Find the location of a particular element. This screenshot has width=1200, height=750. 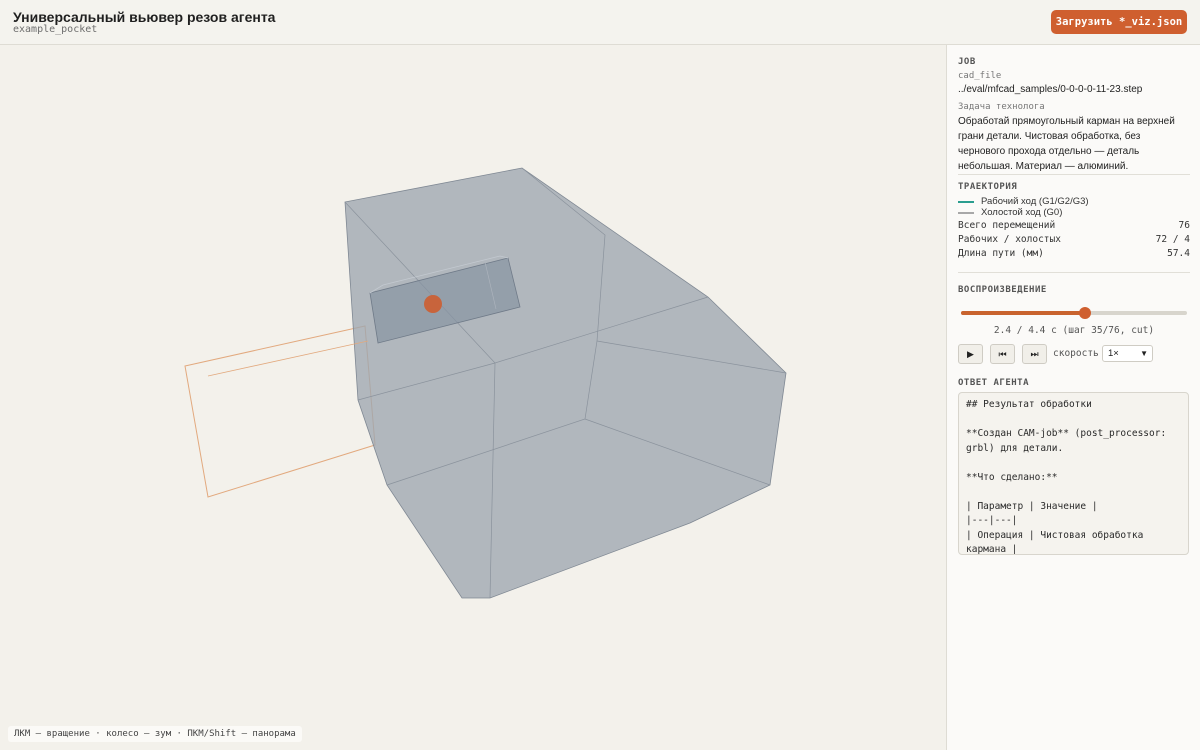

speed-label: скорость is located at coordinates (1076, 353).